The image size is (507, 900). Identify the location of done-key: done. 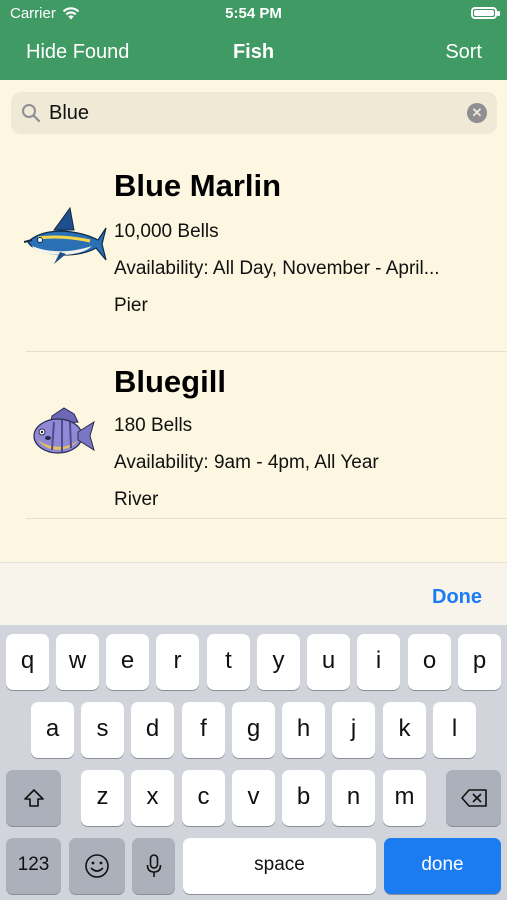
(442, 866).